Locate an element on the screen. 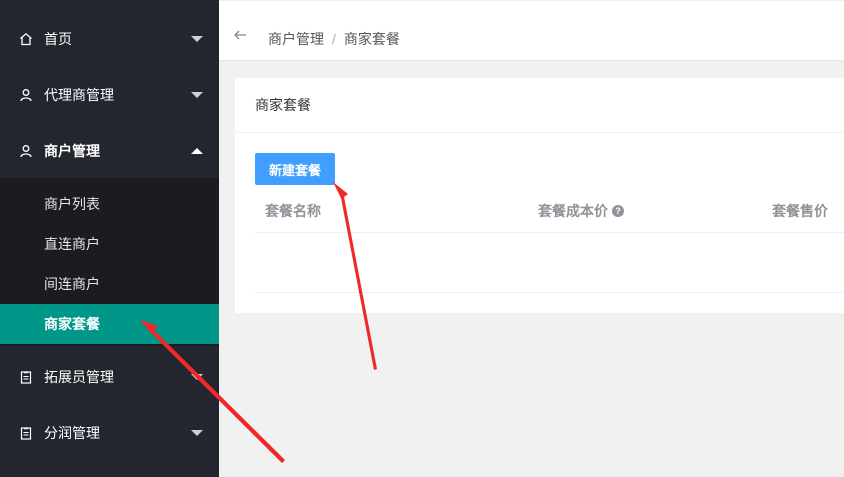  sidebar-item-home: 首页 is located at coordinates (109, 39).